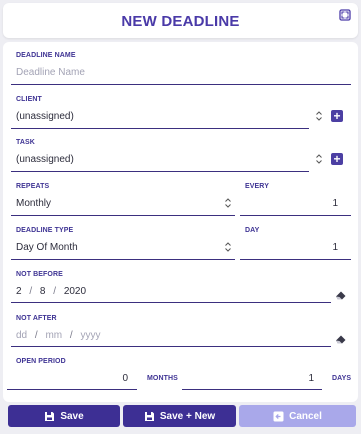 This screenshot has height=434, width=361. What do you see at coordinates (120, 378) in the screenshot?
I see `open-period-months-input: 0` at bounding box center [120, 378].